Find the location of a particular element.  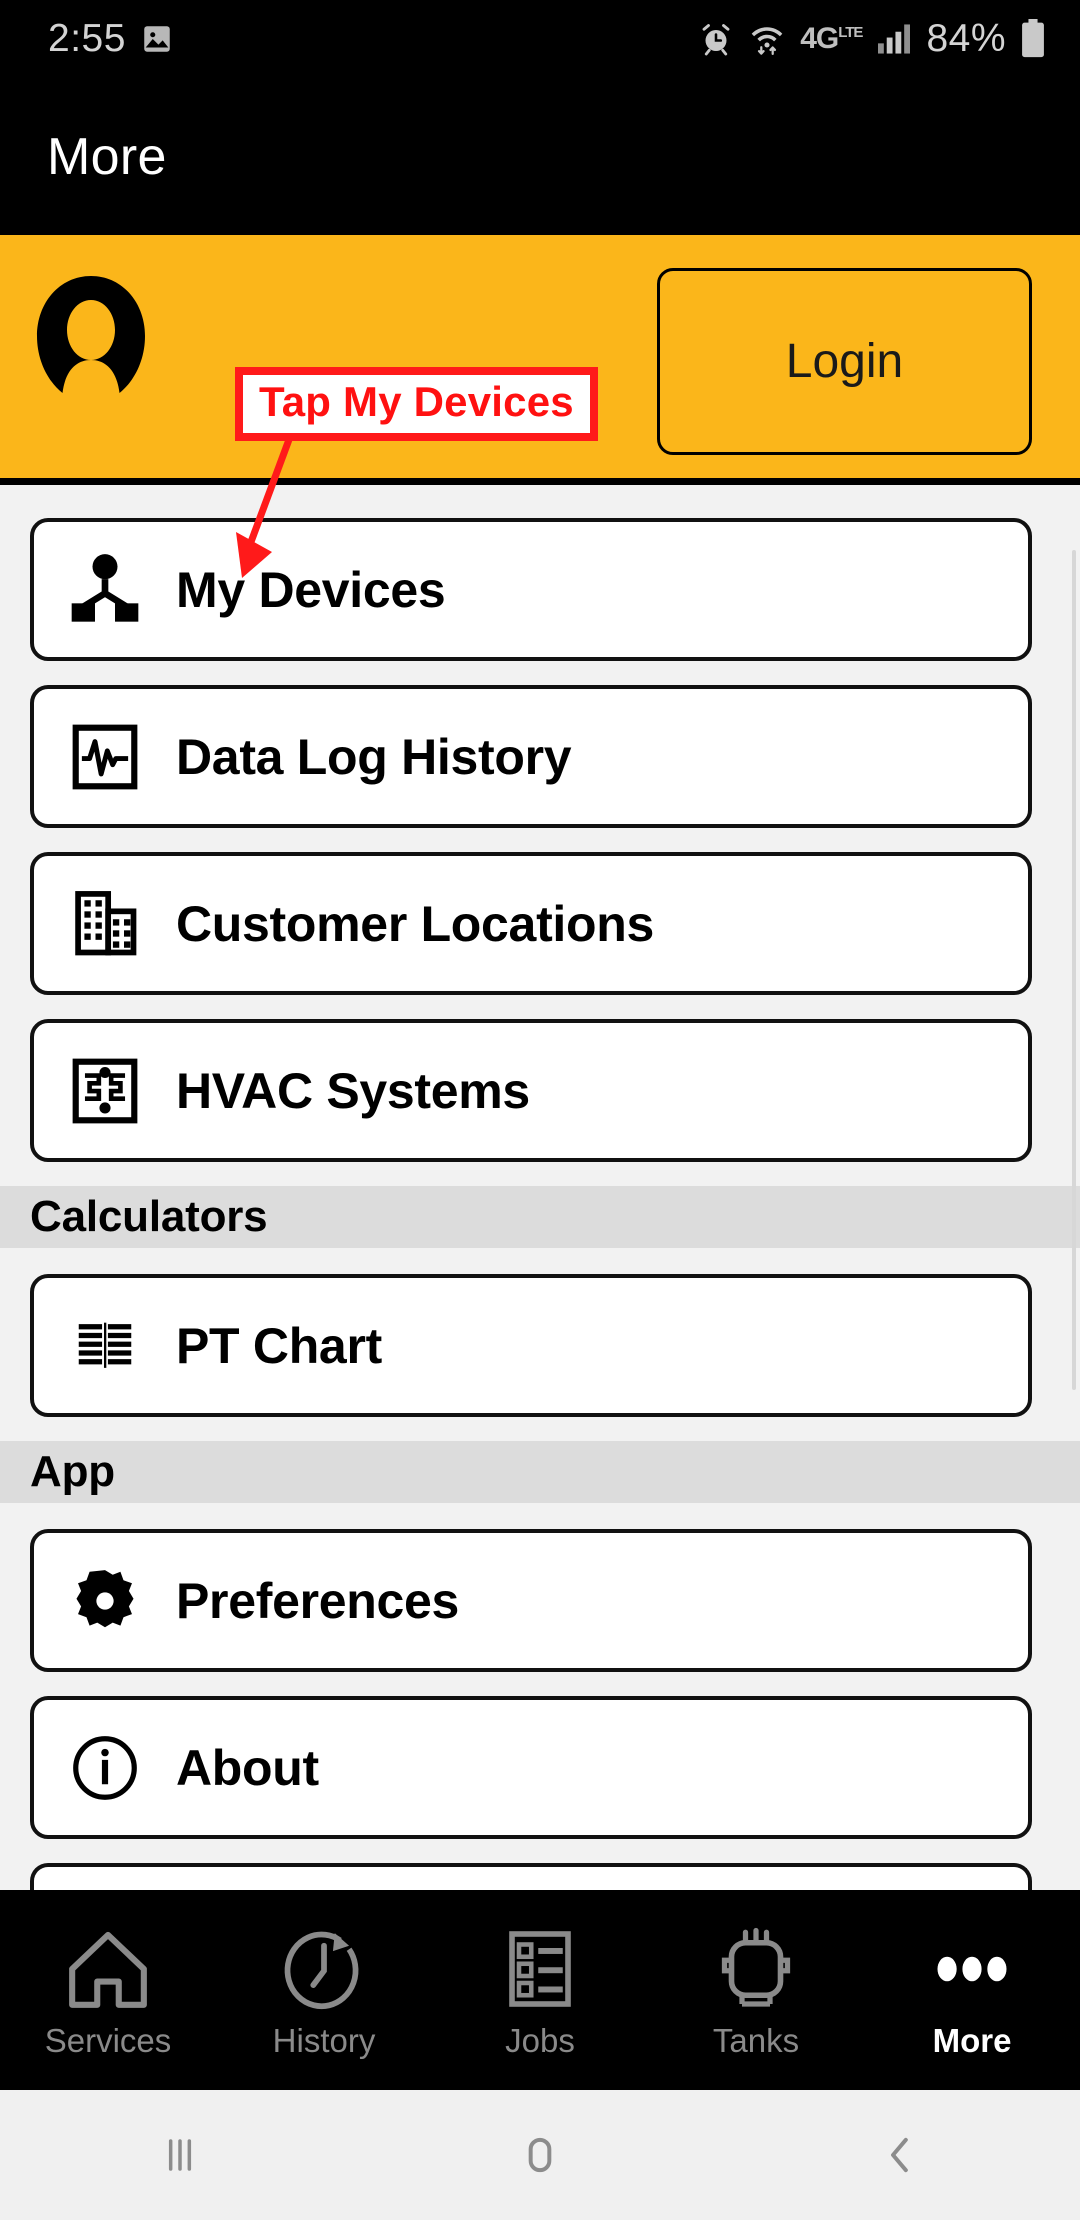

system-navigation-bar is located at coordinates (540, 2155).